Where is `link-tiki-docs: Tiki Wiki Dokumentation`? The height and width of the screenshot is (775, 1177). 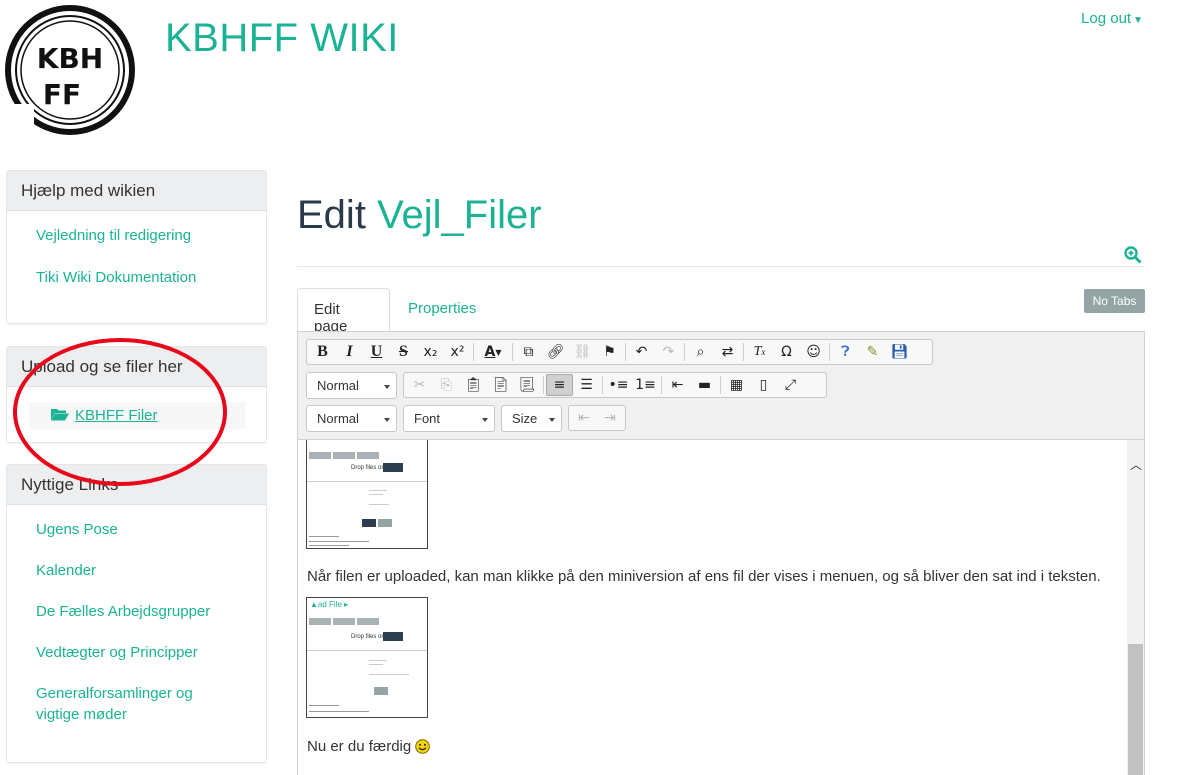 link-tiki-docs: Tiki Wiki Dokumentation is located at coordinates (136, 277).